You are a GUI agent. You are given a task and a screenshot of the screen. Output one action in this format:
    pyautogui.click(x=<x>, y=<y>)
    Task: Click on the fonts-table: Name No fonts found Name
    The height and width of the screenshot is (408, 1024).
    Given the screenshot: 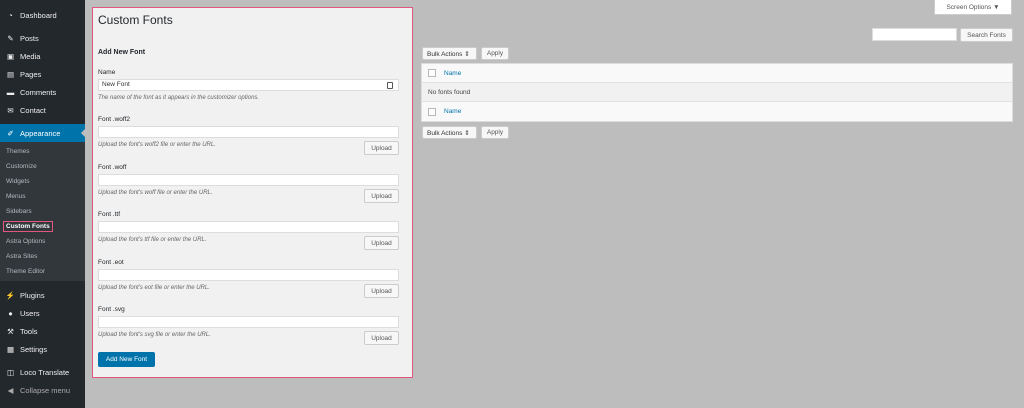 What is the action you would take?
    pyautogui.click(x=717, y=92)
    